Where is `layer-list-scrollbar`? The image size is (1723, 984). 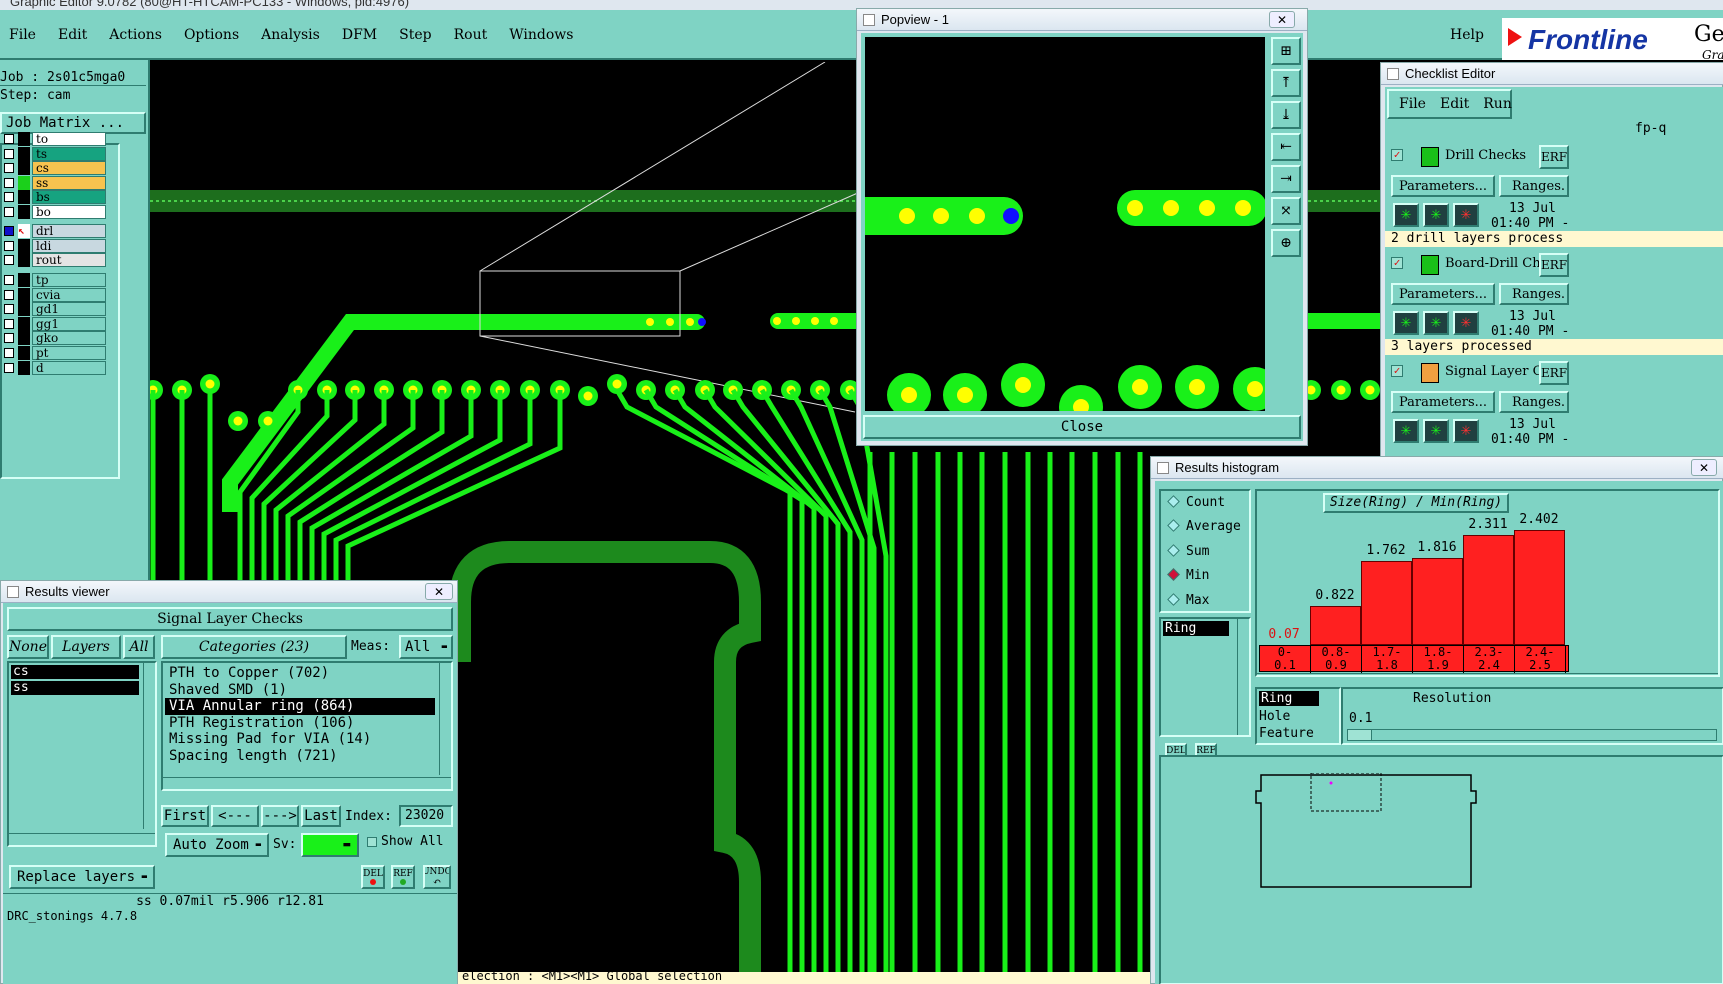
layer-list-scrollbar is located at coordinates (149, 746).